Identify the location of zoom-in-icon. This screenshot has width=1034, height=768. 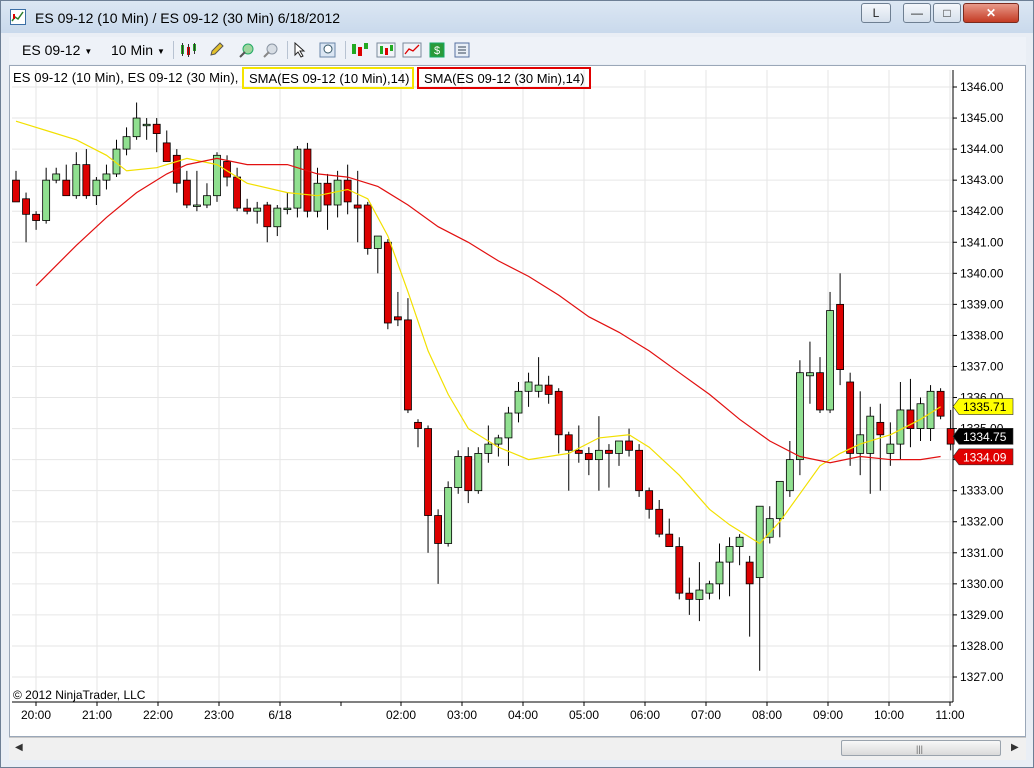
(248, 50).